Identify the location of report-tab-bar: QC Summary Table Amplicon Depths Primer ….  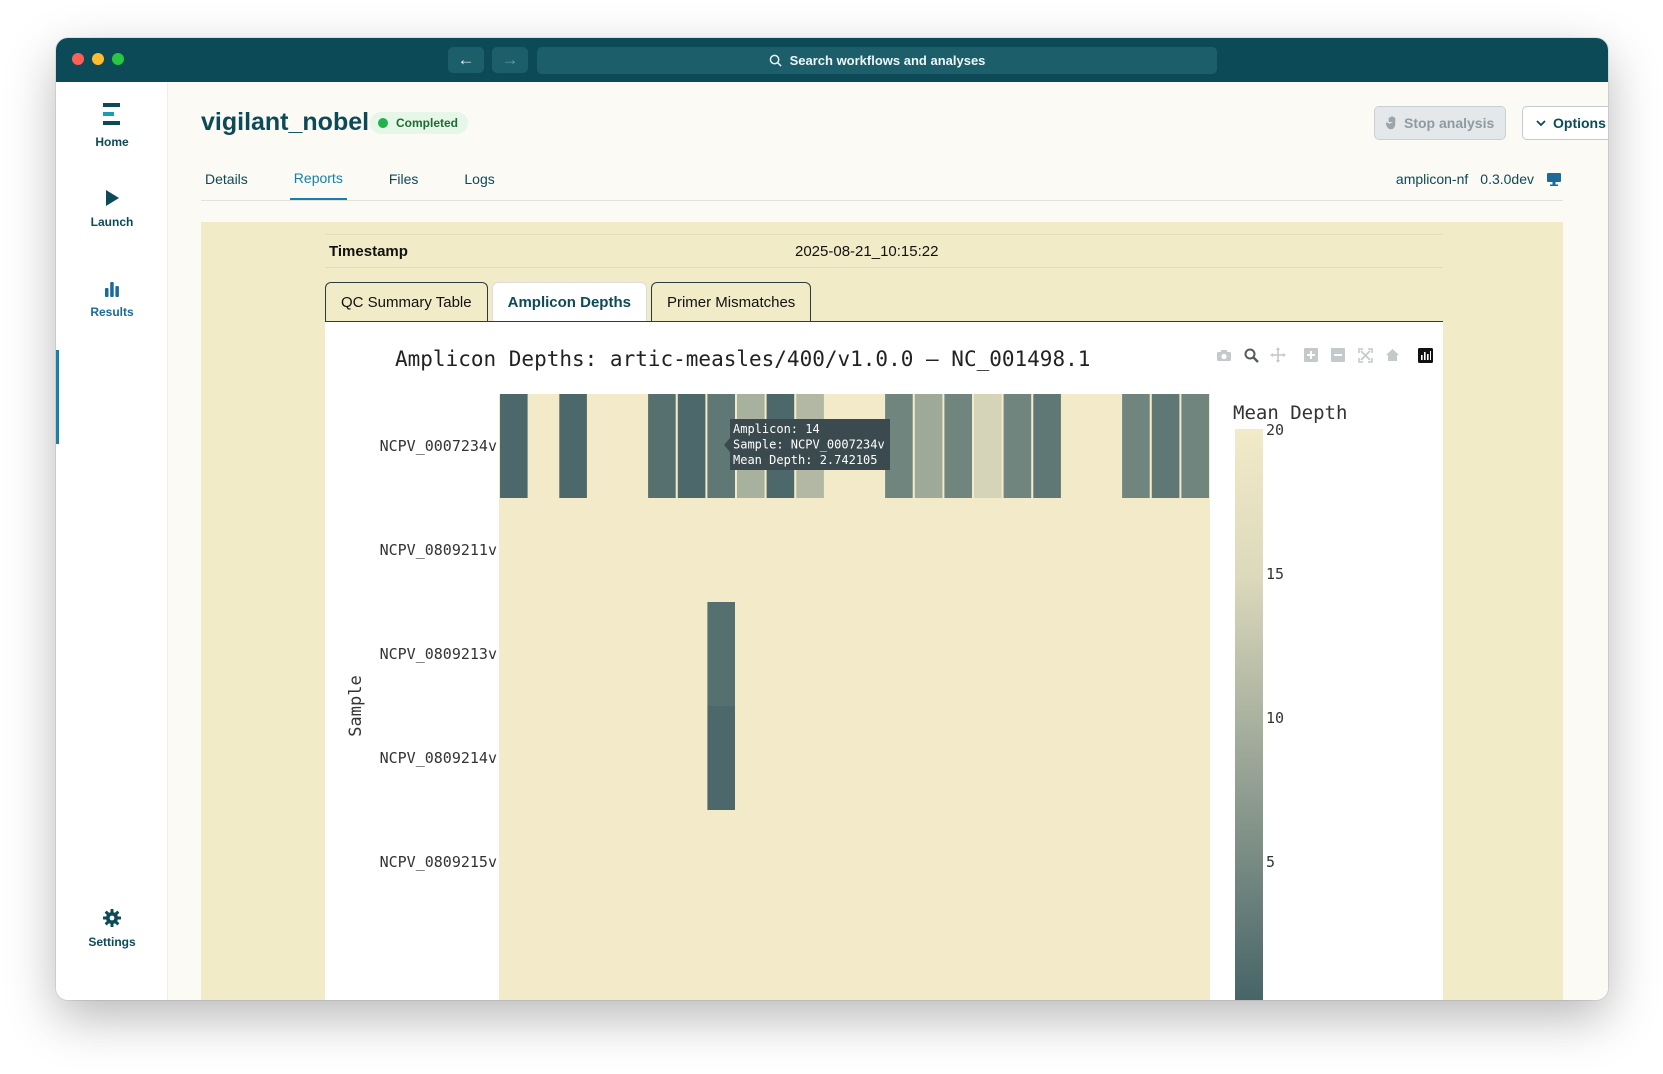
(568, 302).